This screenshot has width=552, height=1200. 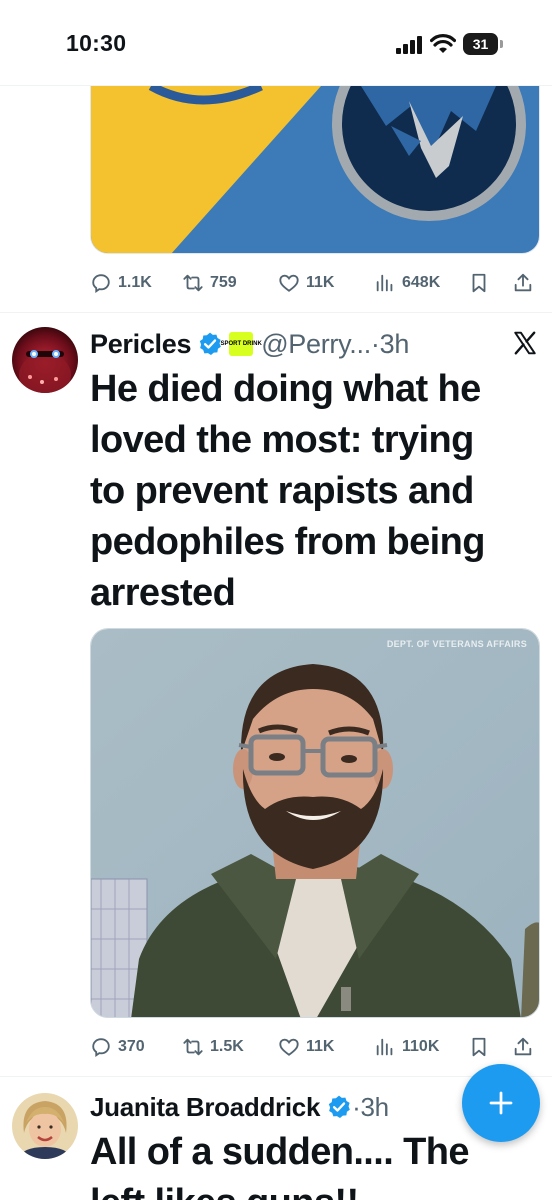 What do you see at coordinates (287, 542) in the screenshot?
I see `tweet-text-line: pedophiles from being` at bounding box center [287, 542].